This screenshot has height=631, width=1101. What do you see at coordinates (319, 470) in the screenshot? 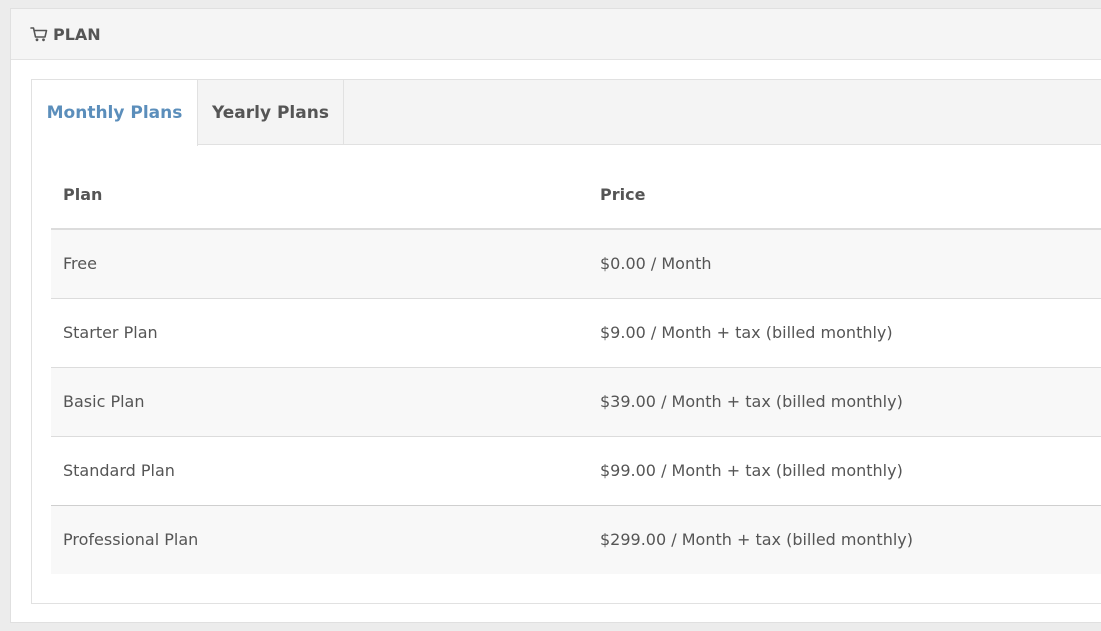
I see `plan-name: Standard Plan` at bounding box center [319, 470].